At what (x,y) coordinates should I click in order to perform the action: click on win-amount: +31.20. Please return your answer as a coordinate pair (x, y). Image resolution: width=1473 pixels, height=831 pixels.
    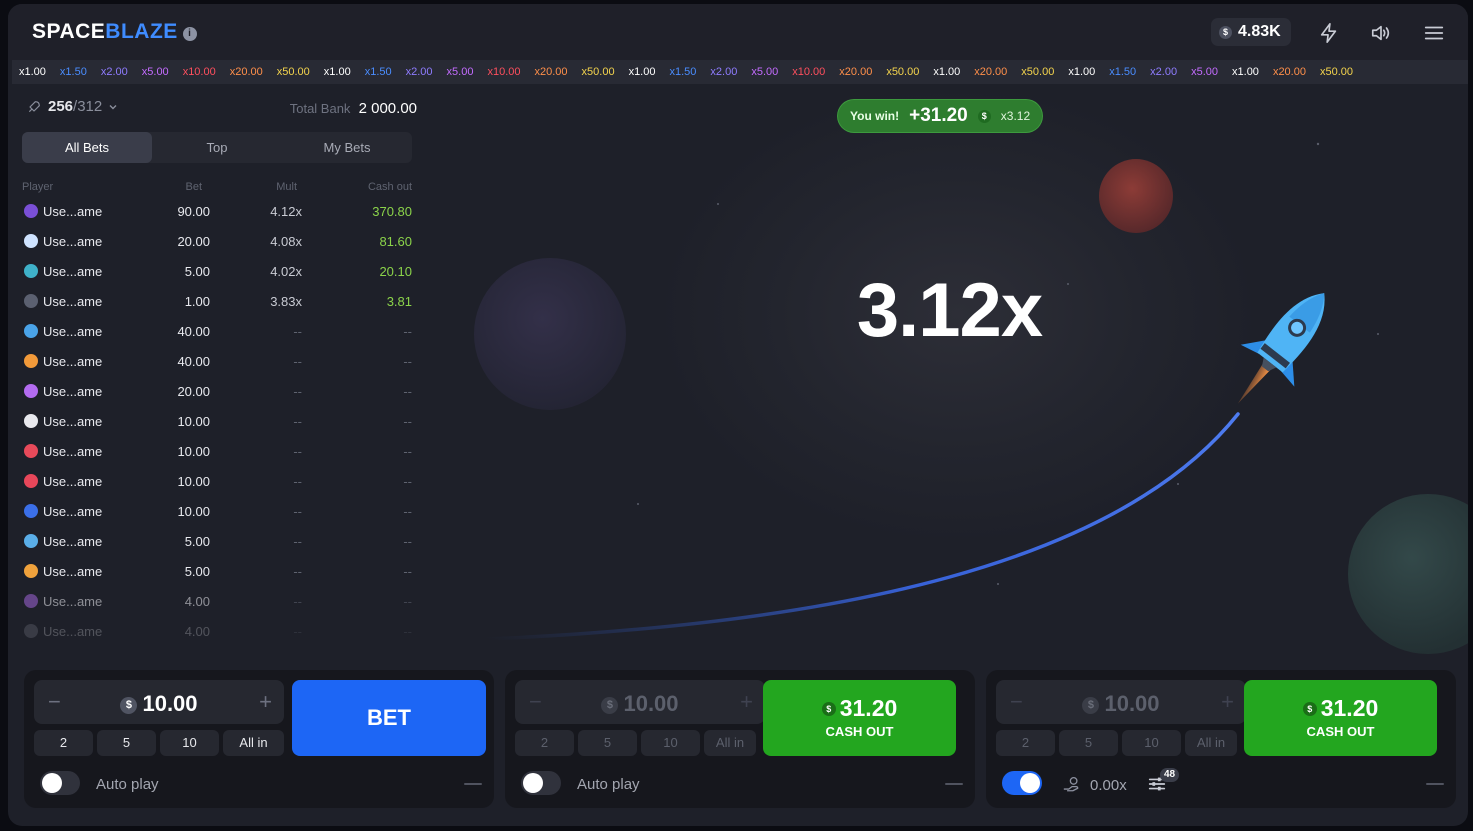
    Looking at the image, I should click on (938, 115).